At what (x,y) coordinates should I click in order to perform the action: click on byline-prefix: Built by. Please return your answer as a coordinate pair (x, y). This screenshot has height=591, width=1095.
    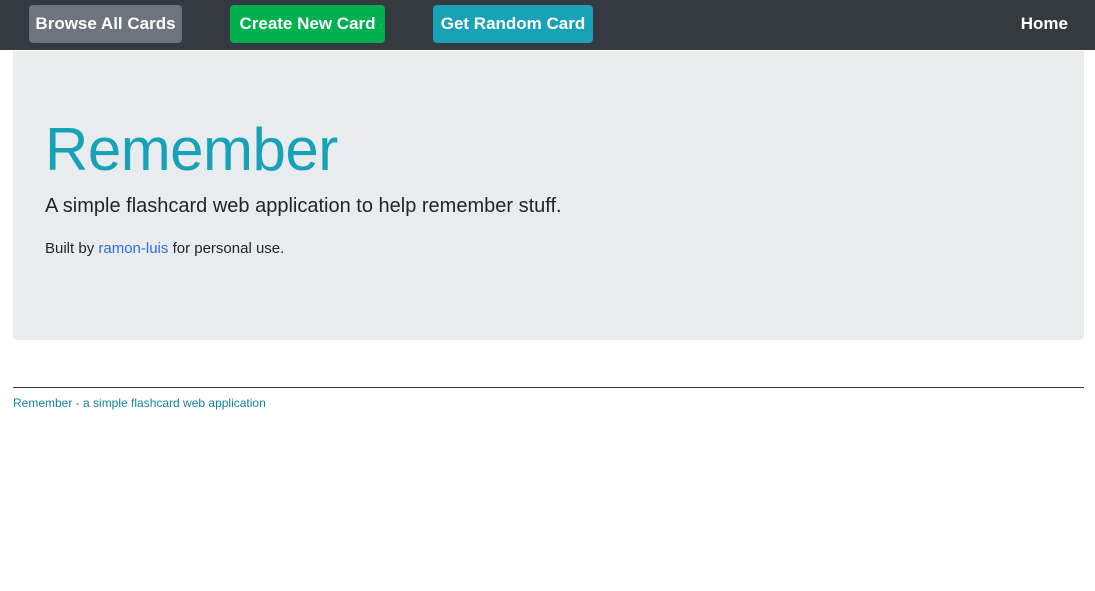
    Looking at the image, I should click on (70, 248).